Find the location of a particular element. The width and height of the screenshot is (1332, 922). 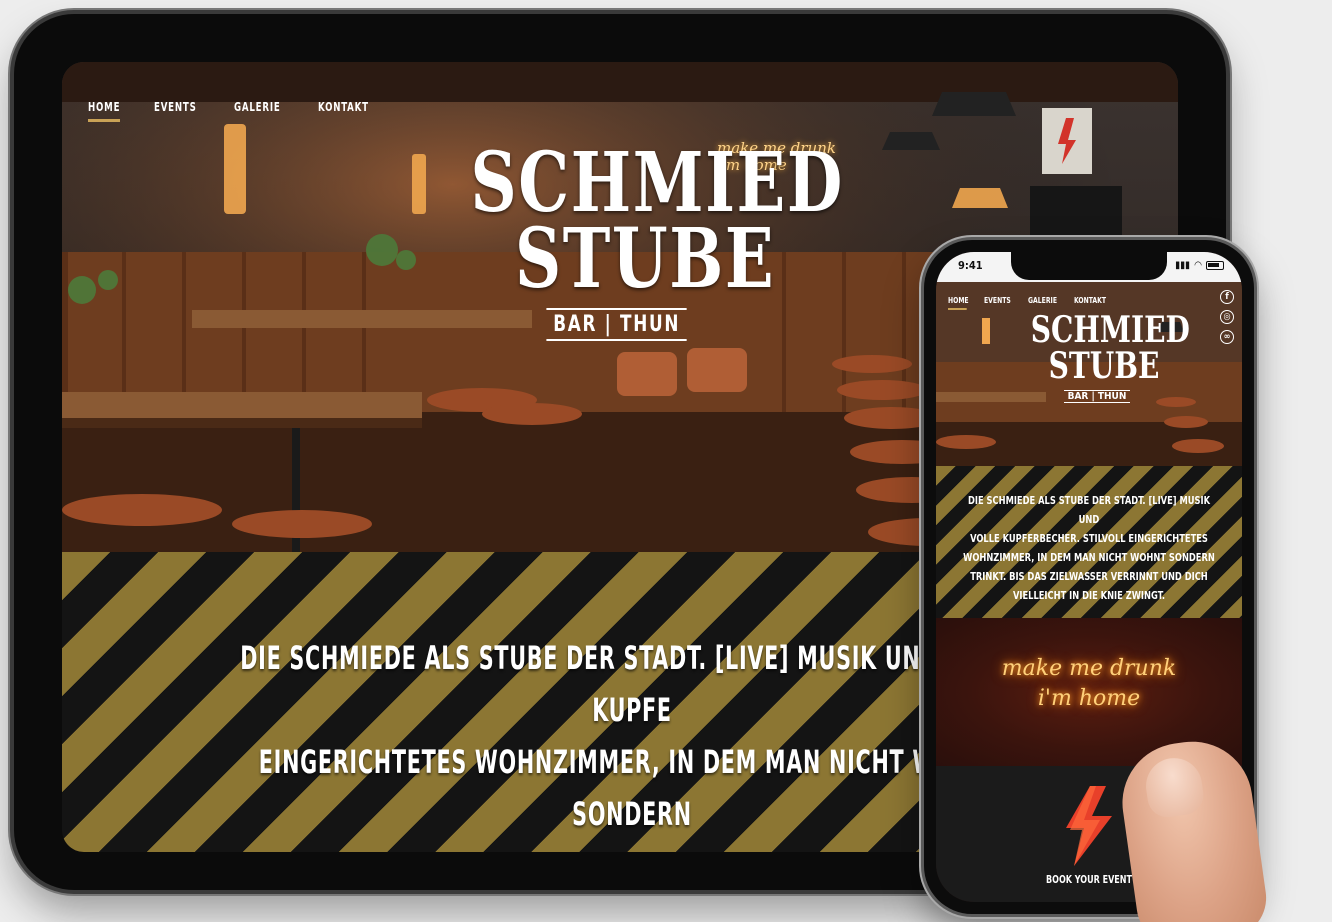

brand-logo: SCHMIED STUBE BAR | THUN is located at coordinates (647, 267).